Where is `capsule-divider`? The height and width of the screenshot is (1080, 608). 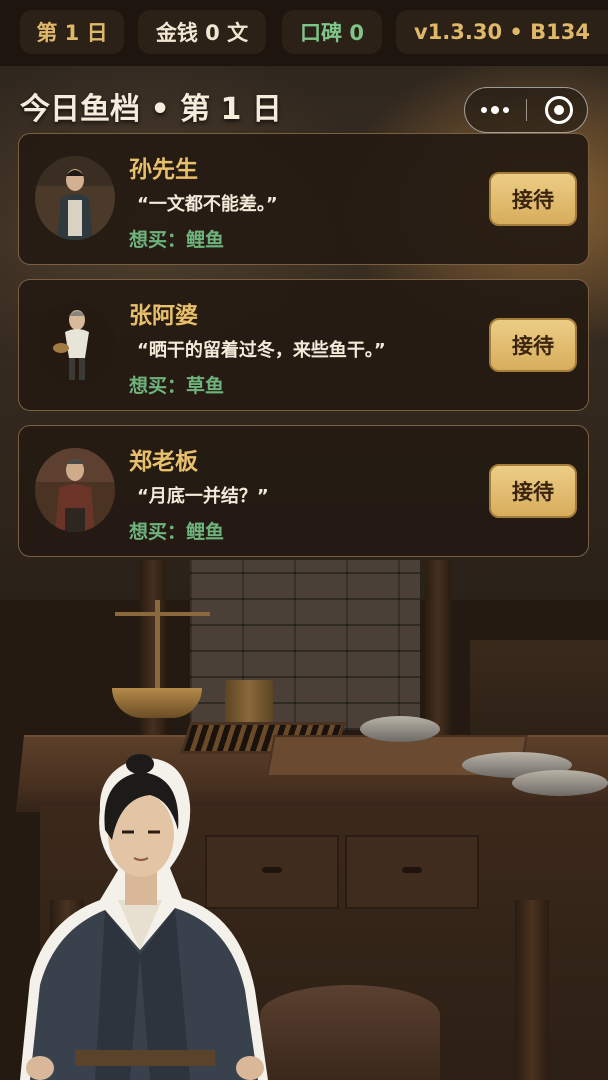
capsule-divider is located at coordinates (526, 110).